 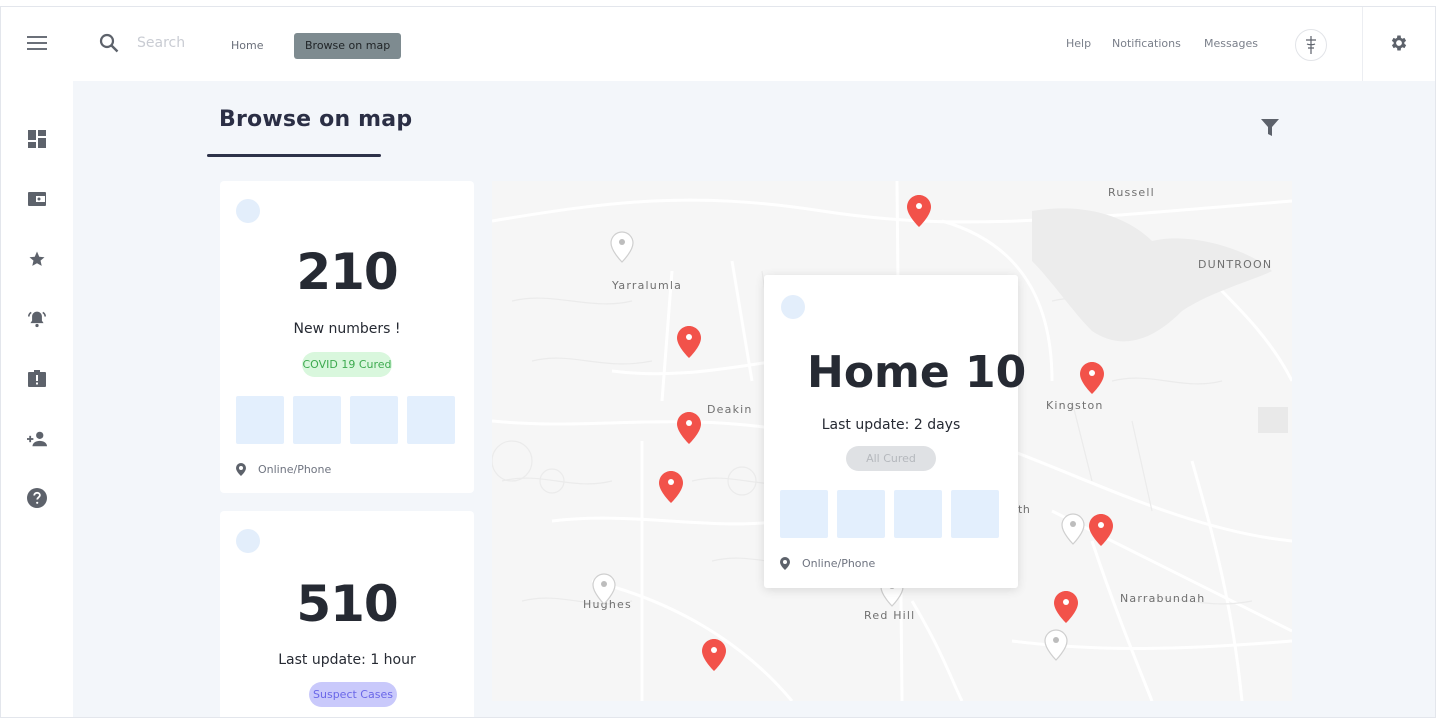 I want to click on stat-card: 510 Last update: 1 hour Suspect Cases, so click(x=347, y=614).